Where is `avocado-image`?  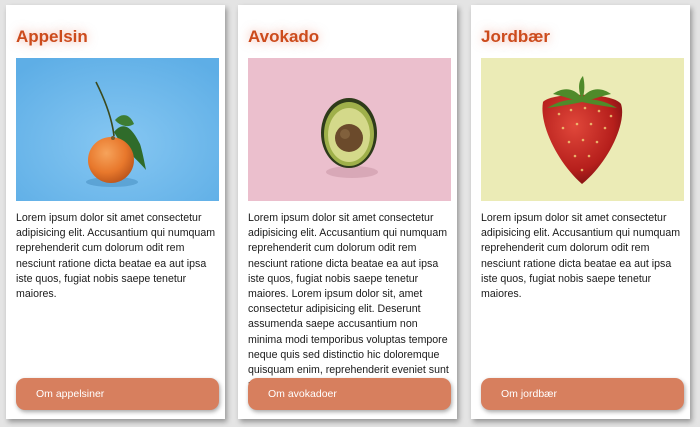 avocado-image is located at coordinates (349, 129).